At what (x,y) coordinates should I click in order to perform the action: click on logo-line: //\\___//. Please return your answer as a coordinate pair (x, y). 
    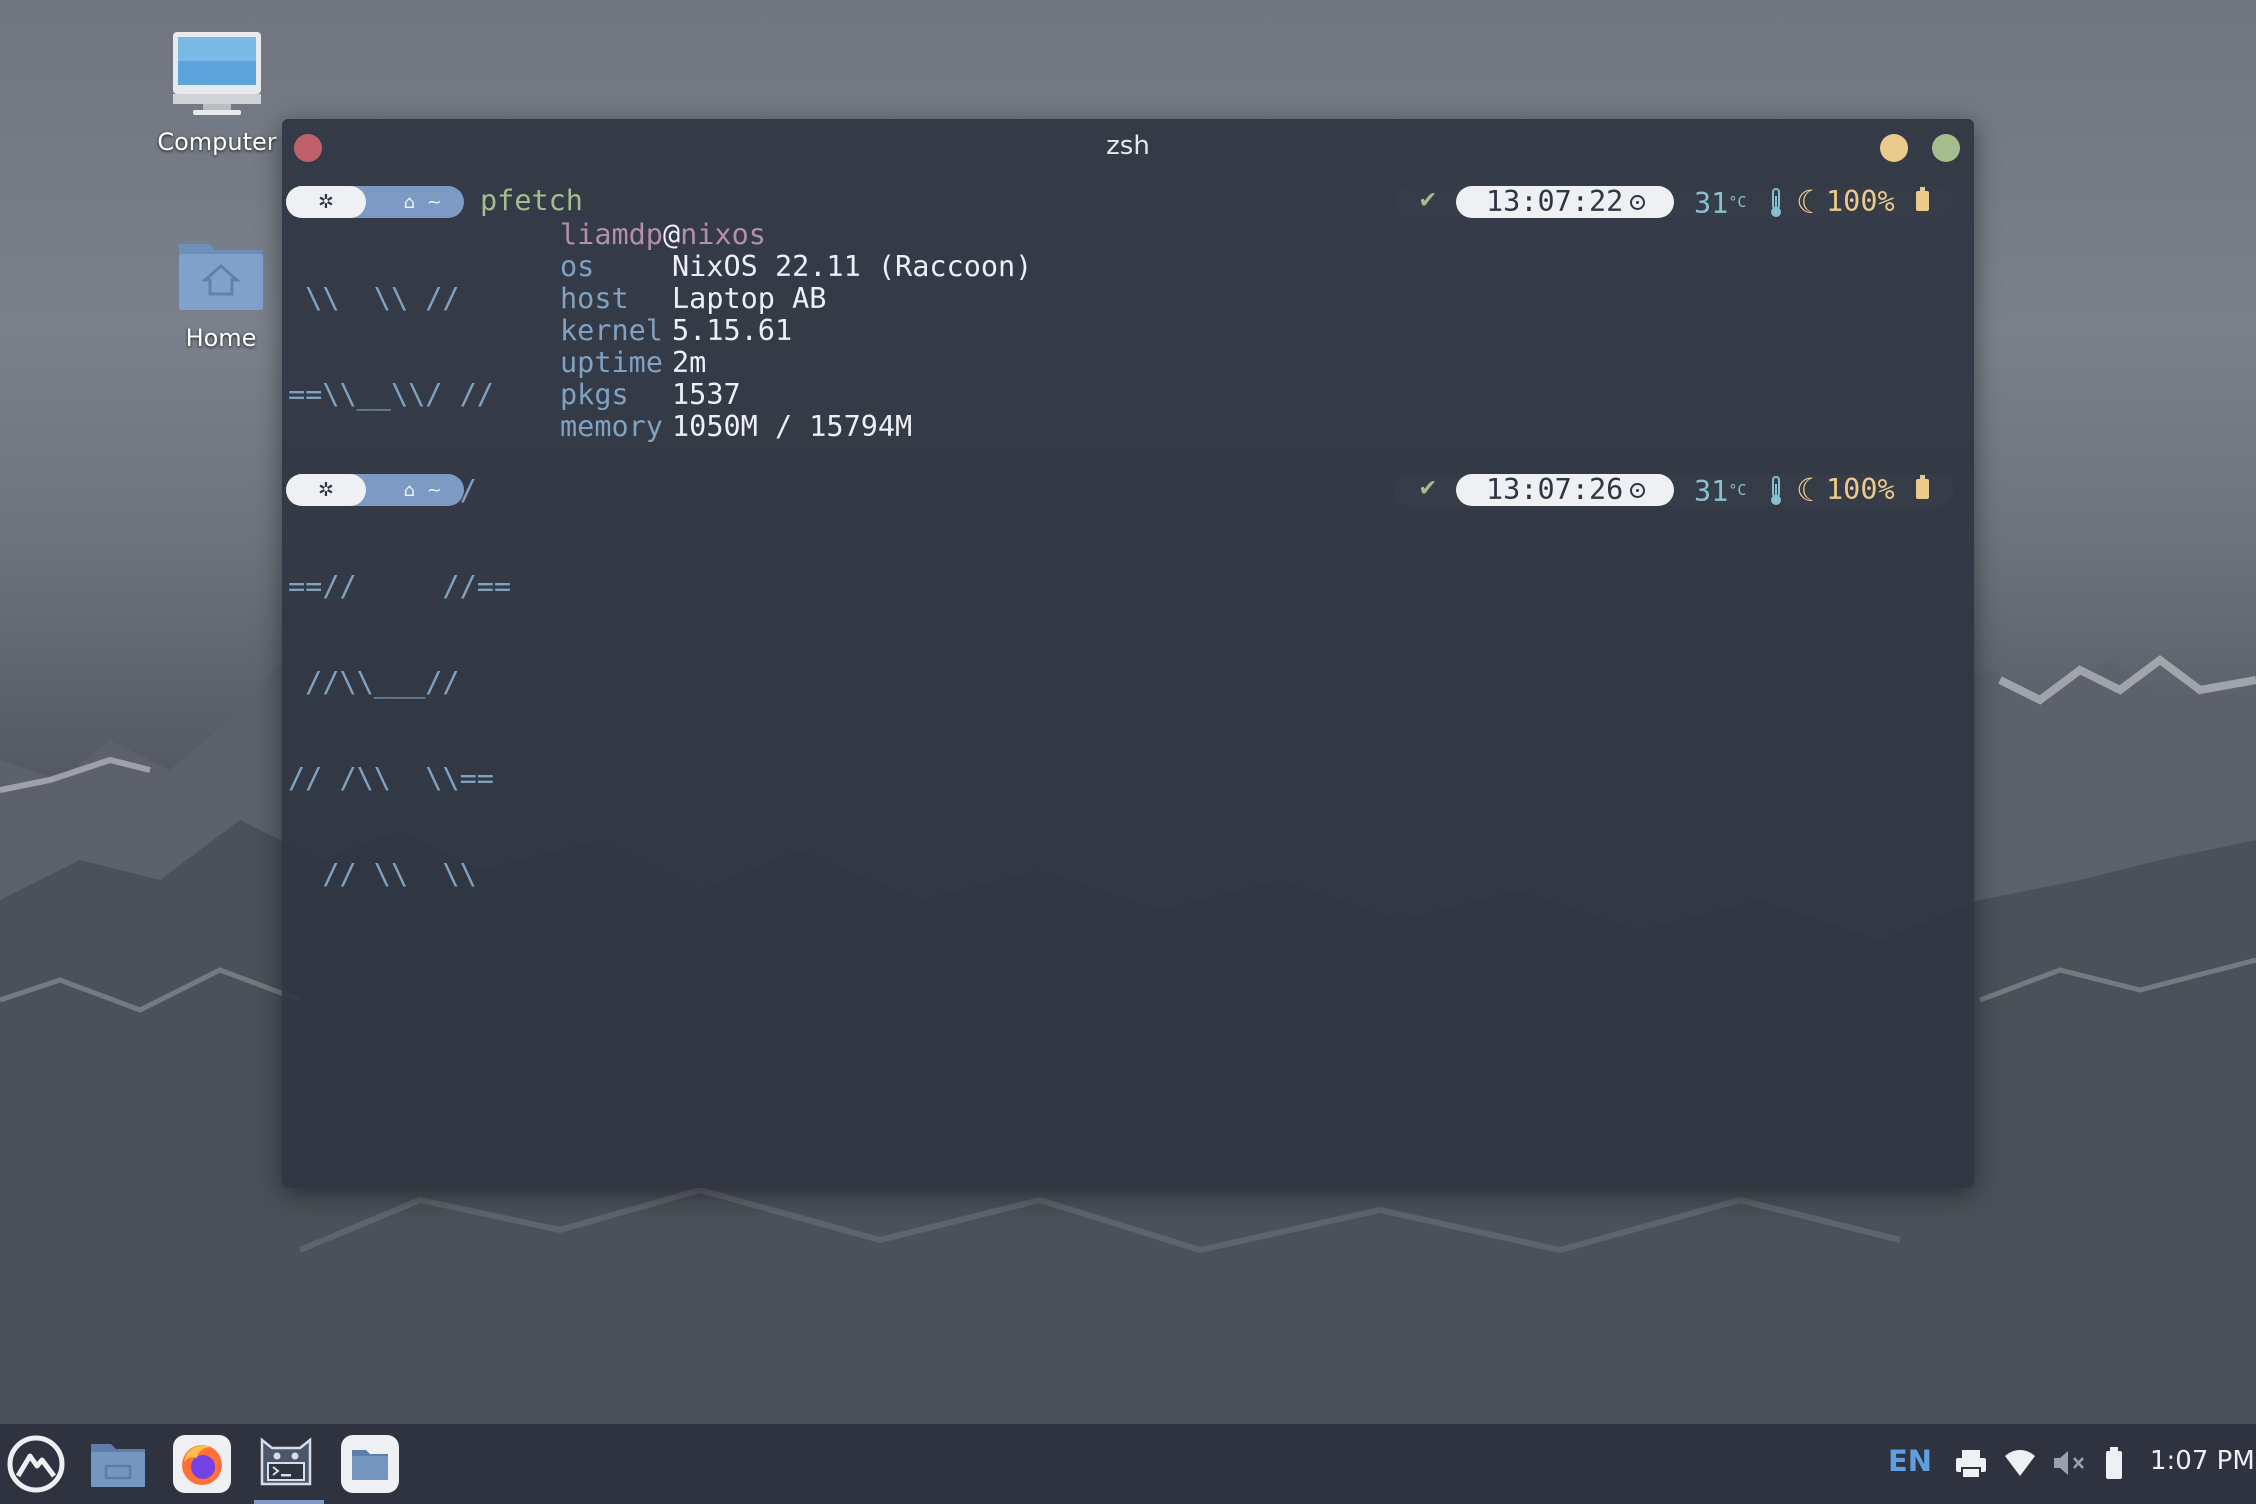
    Looking at the image, I should click on (374, 682).